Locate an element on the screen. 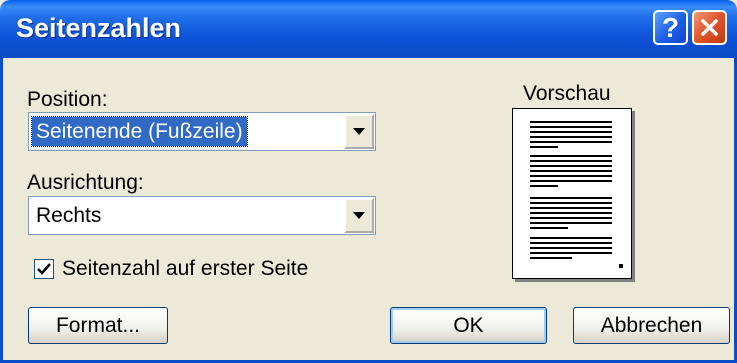  alignment-label: Ausrichtung: is located at coordinates (85, 182).